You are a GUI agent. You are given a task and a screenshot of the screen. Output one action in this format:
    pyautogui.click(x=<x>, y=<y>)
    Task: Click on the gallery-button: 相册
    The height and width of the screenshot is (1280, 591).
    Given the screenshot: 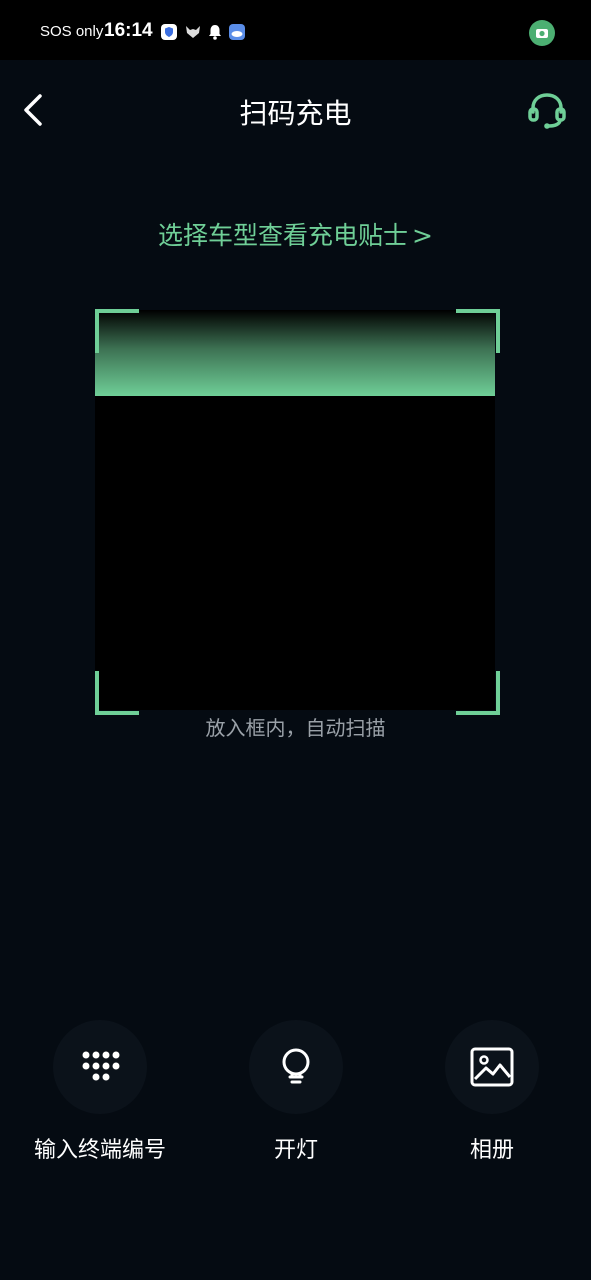 What is the action you would take?
    pyautogui.click(x=491, y=1095)
    